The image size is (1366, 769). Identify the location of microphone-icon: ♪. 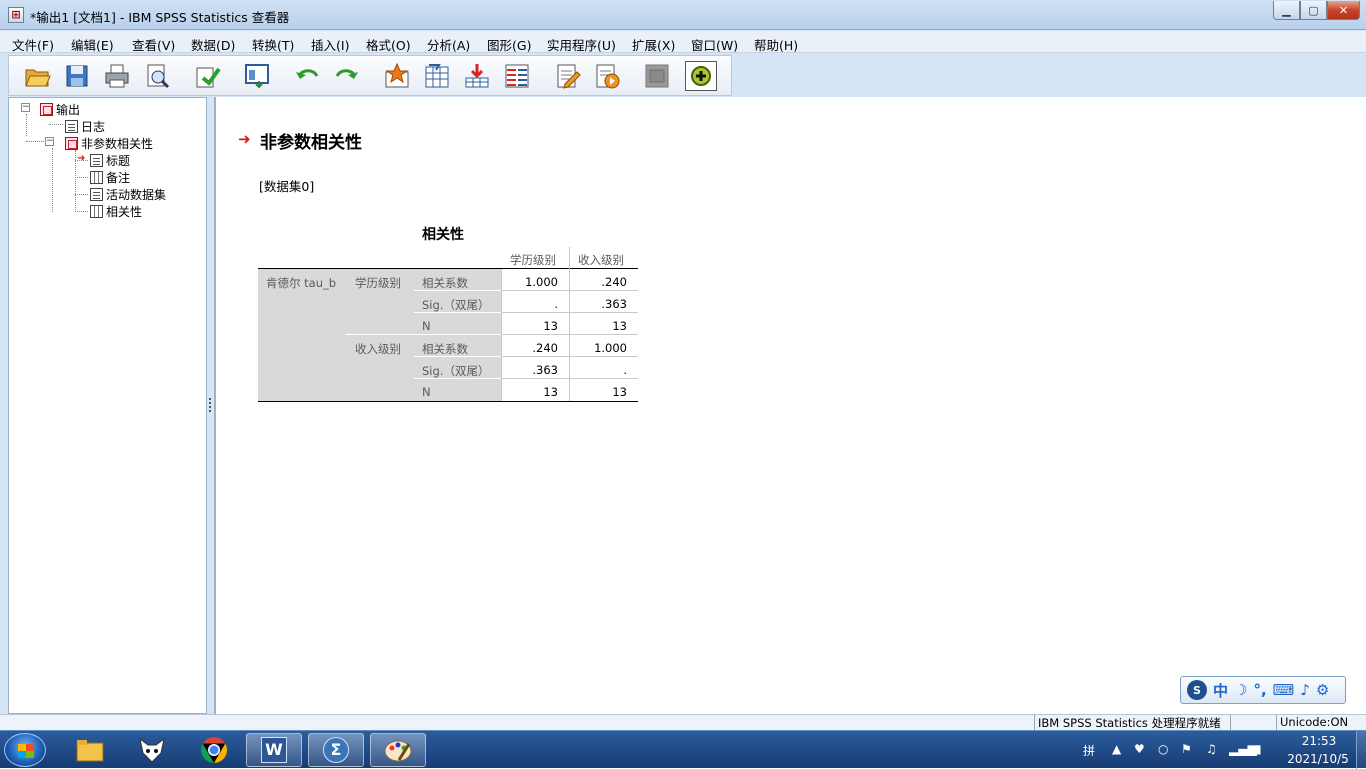
(1305, 690).